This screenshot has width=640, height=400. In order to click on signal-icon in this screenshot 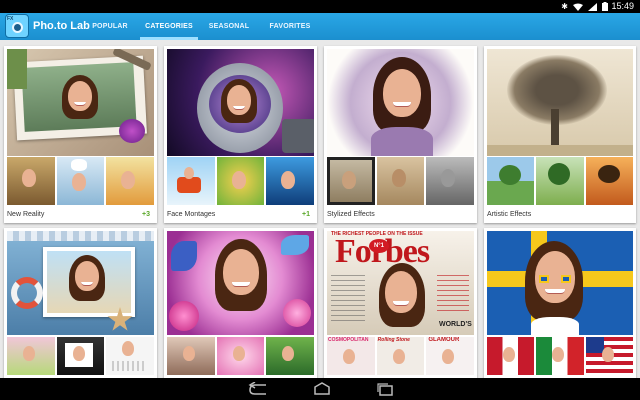, I will do `click(592, 6)`.